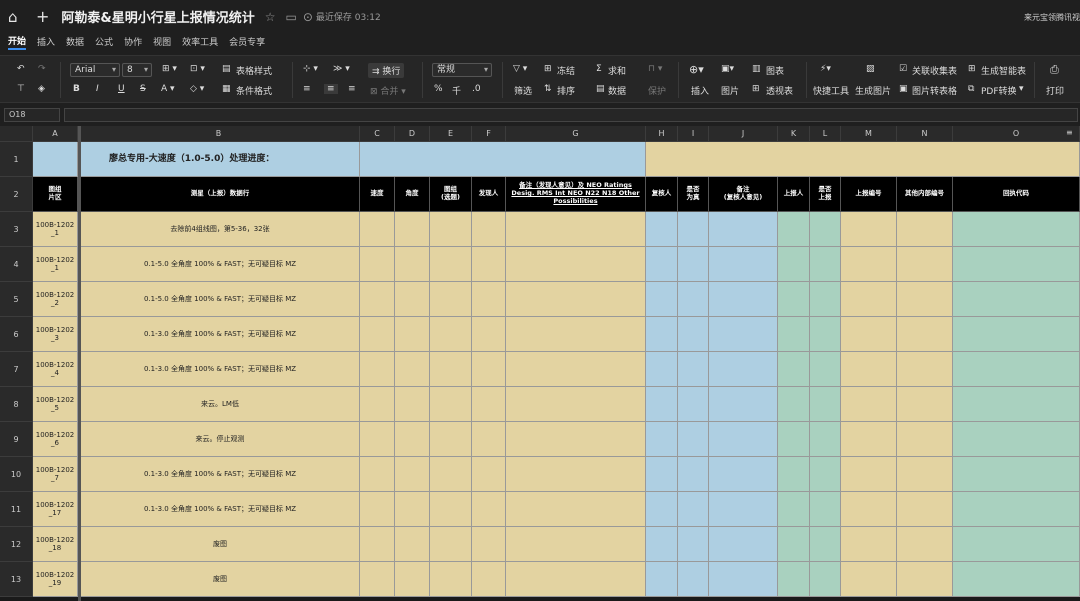 This screenshot has width=1080, height=601. Describe the element at coordinates (489, 194) in the screenshot. I see `header-cell-f: 发现人` at that location.